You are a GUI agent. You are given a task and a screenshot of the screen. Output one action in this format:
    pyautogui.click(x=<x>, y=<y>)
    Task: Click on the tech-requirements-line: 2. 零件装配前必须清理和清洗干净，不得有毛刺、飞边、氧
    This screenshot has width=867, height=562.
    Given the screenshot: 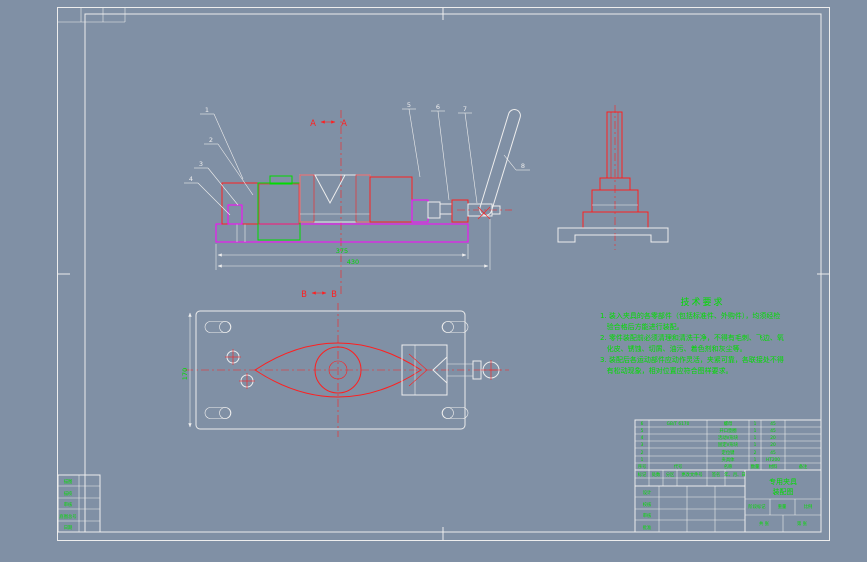 What is the action you would take?
    pyautogui.click(x=692, y=338)
    